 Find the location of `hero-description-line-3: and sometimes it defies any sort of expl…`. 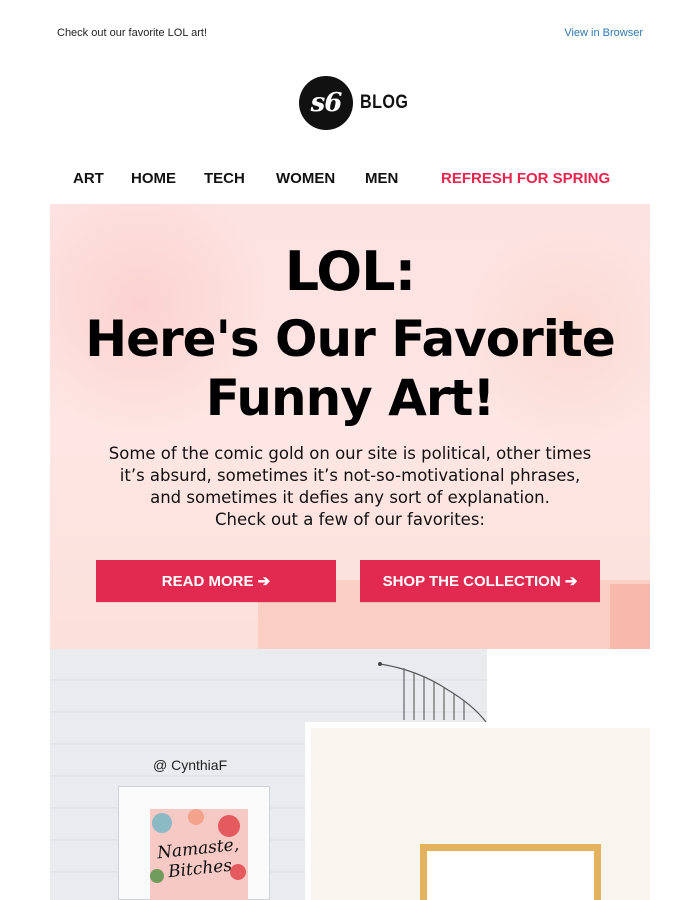

hero-description-line-3: and sometimes it defies any sort of expl… is located at coordinates (350, 497).